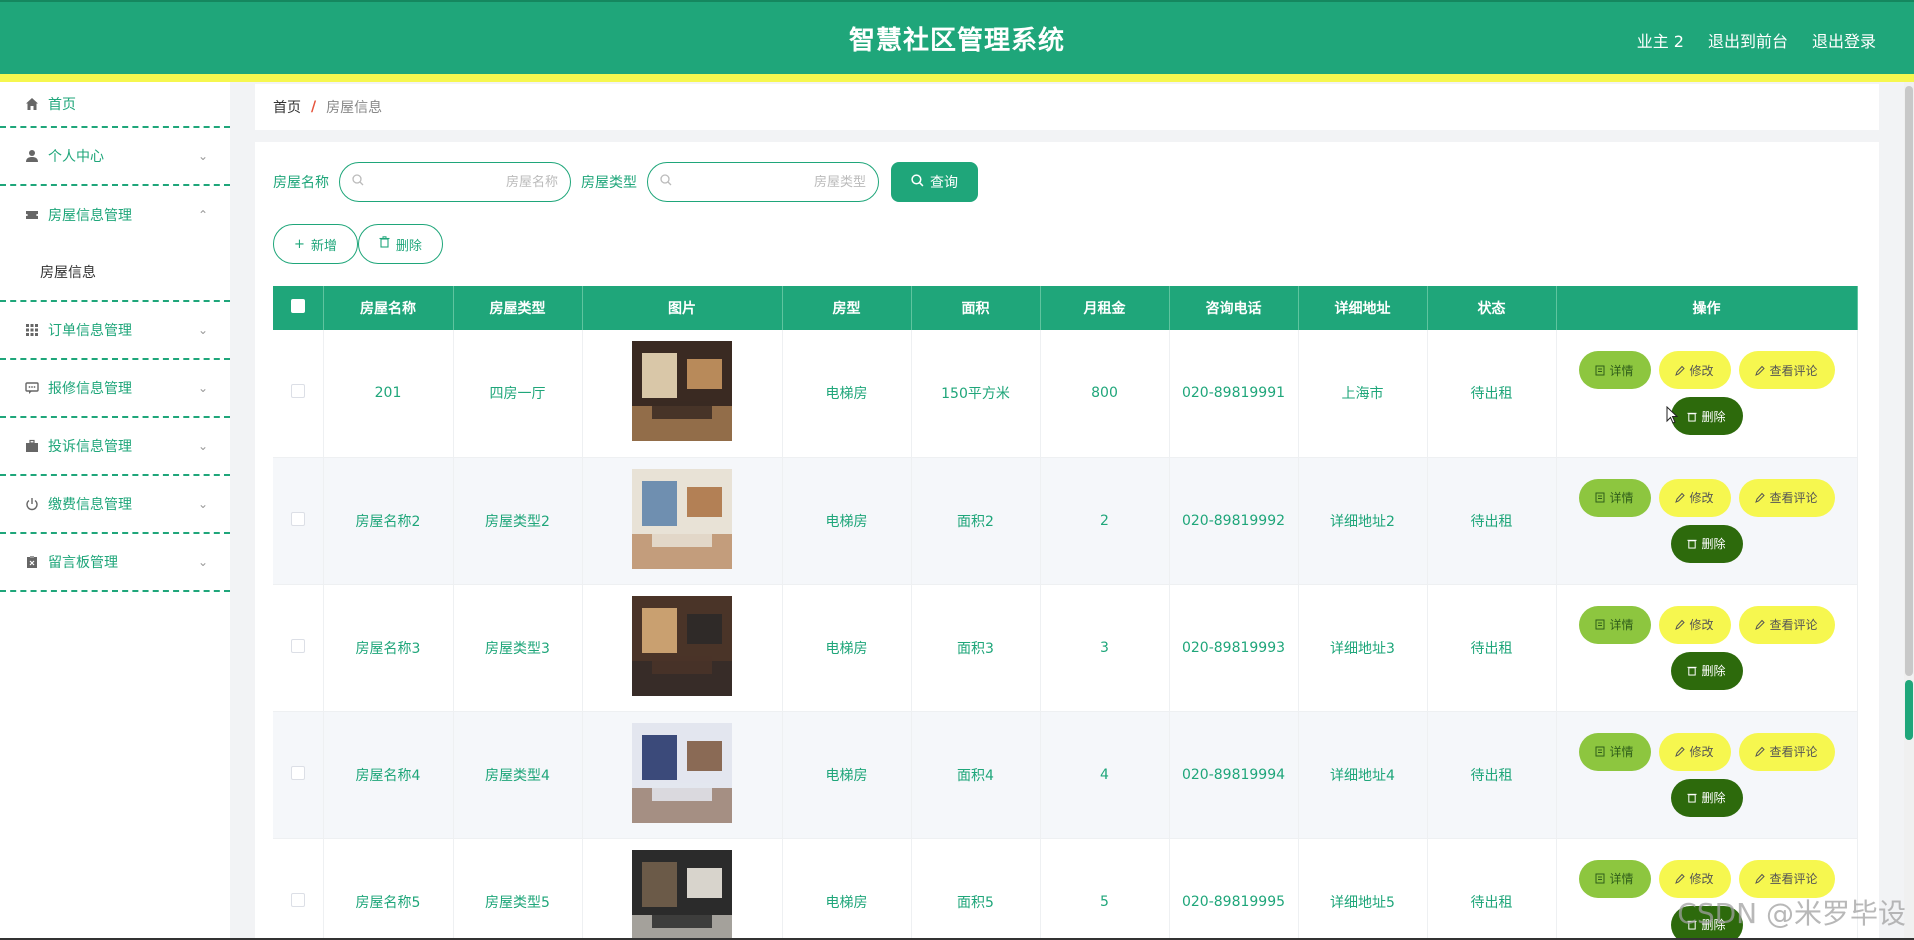  What do you see at coordinates (1707, 308) in the screenshot?
I see `column-header: 操作` at bounding box center [1707, 308].